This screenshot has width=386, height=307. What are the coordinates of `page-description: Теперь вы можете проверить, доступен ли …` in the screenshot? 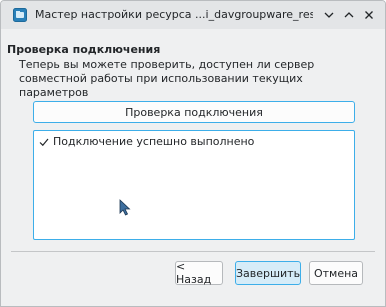 It's located at (167, 78).